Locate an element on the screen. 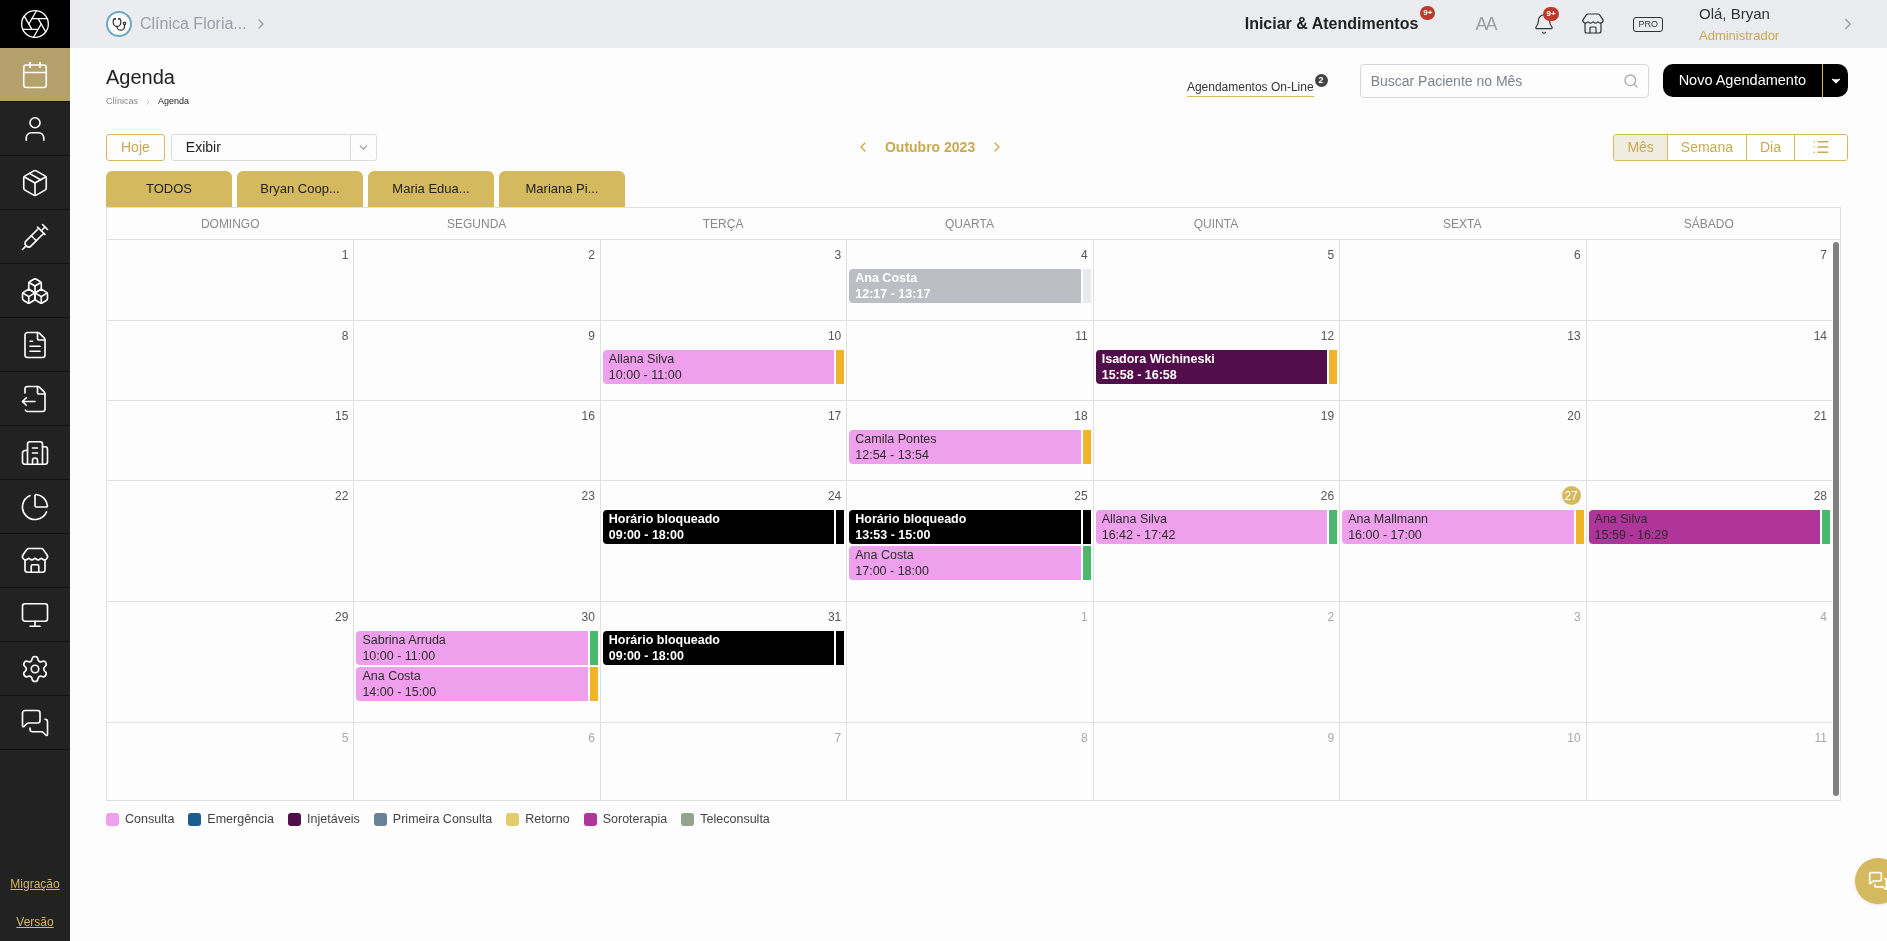  day-number: 25 is located at coordinates (1081, 496).